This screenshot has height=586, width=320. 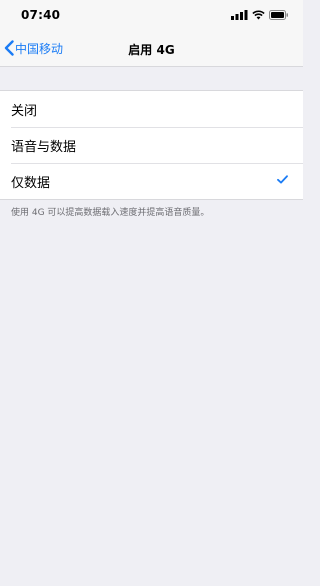 What do you see at coordinates (282, 179) in the screenshot?
I see `checkmark-icon` at bounding box center [282, 179].